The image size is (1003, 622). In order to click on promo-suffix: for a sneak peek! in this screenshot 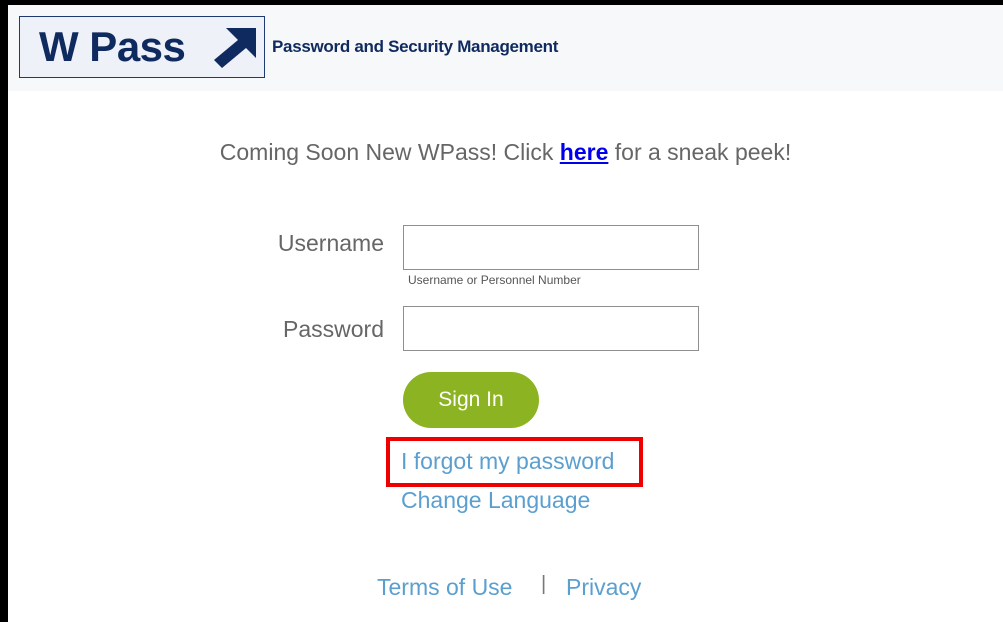, I will do `click(703, 152)`.